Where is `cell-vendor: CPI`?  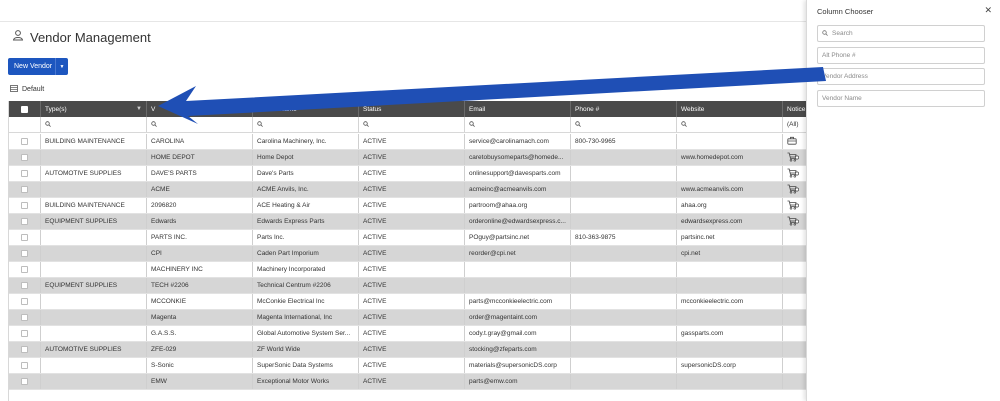 cell-vendor: CPI is located at coordinates (200, 253).